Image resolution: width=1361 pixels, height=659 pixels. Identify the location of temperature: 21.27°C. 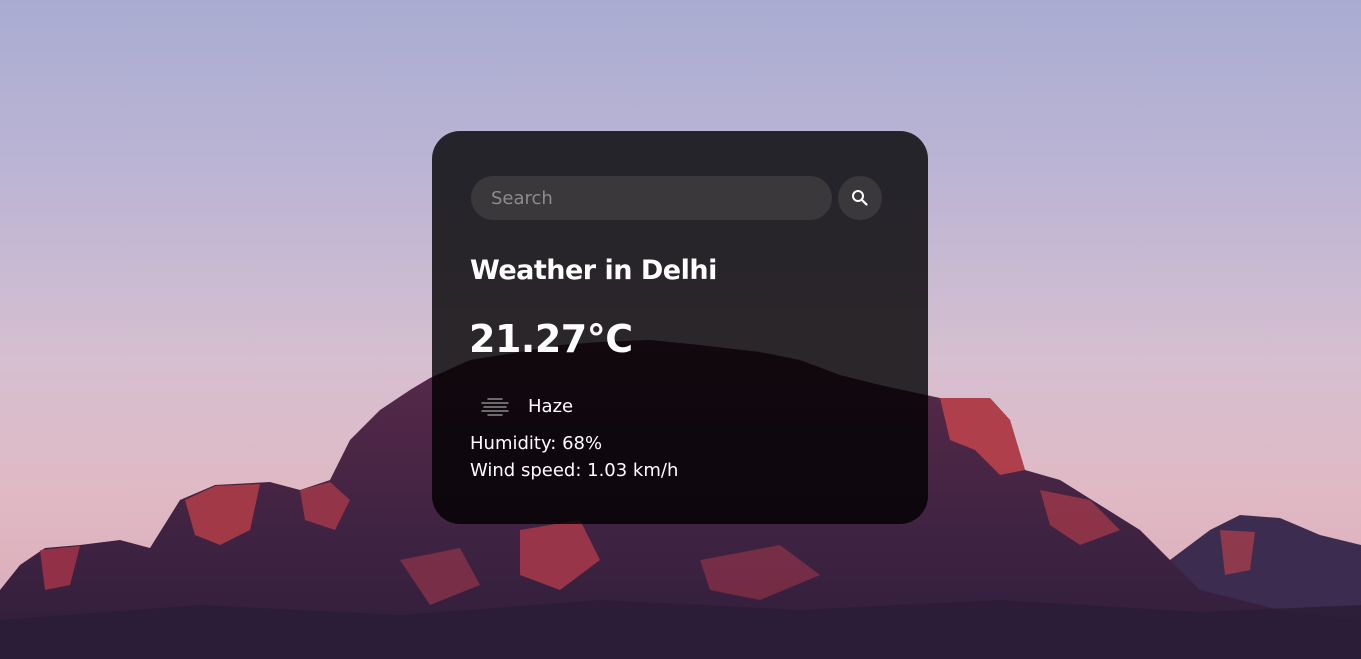
(551, 339).